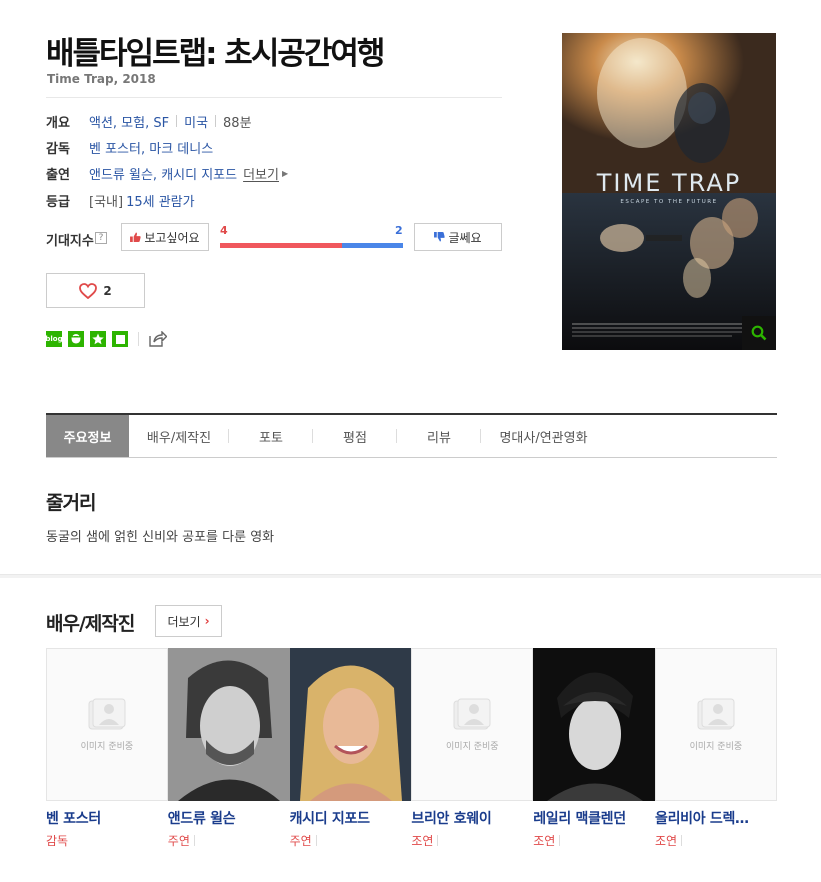 This screenshot has height=882, width=821. Describe the element at coordinates (285, 174) in the screenshot. I see `caret-right-icon: ▶` at that location.